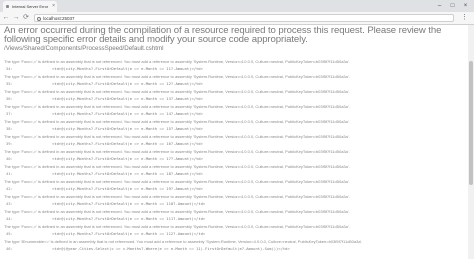 The image size is (474, 259). What do you see at coordinates (9, 98) in the screenshot?
I see `line-number: 36:` at bounding box center [9, 98].